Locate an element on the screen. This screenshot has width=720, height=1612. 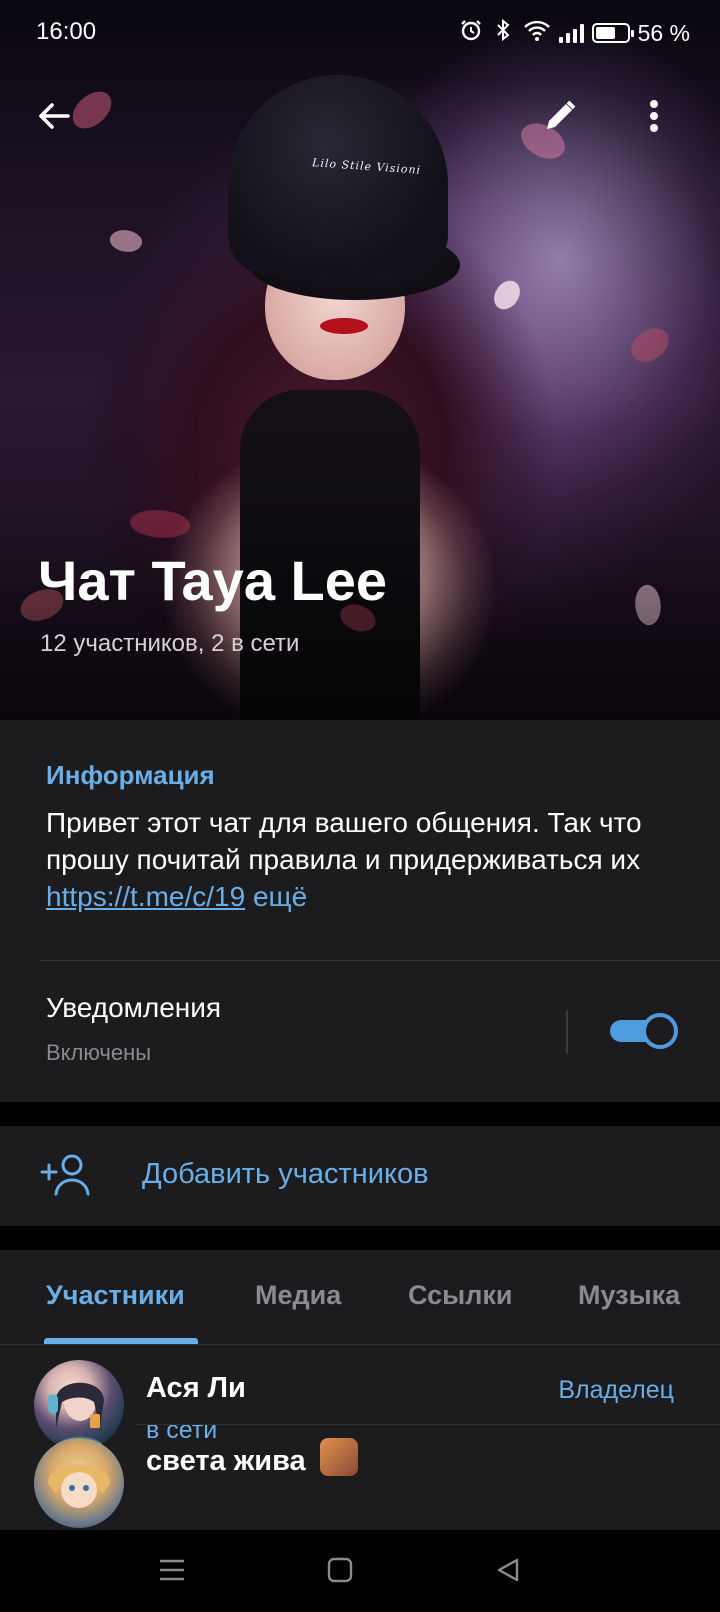
battery-percent: 56 % is located at coordinates (663, 32).